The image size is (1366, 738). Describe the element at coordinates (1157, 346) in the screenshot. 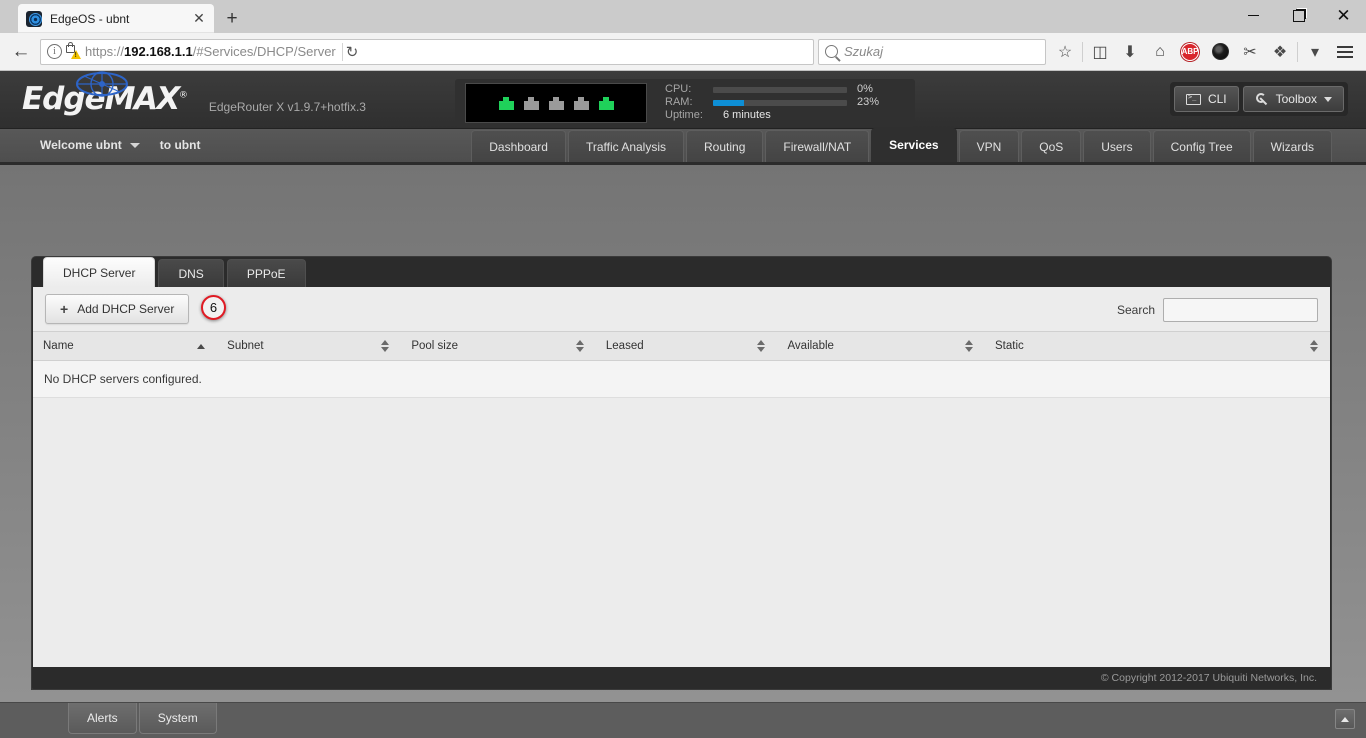

I see `table-col-static: Static` at that location.